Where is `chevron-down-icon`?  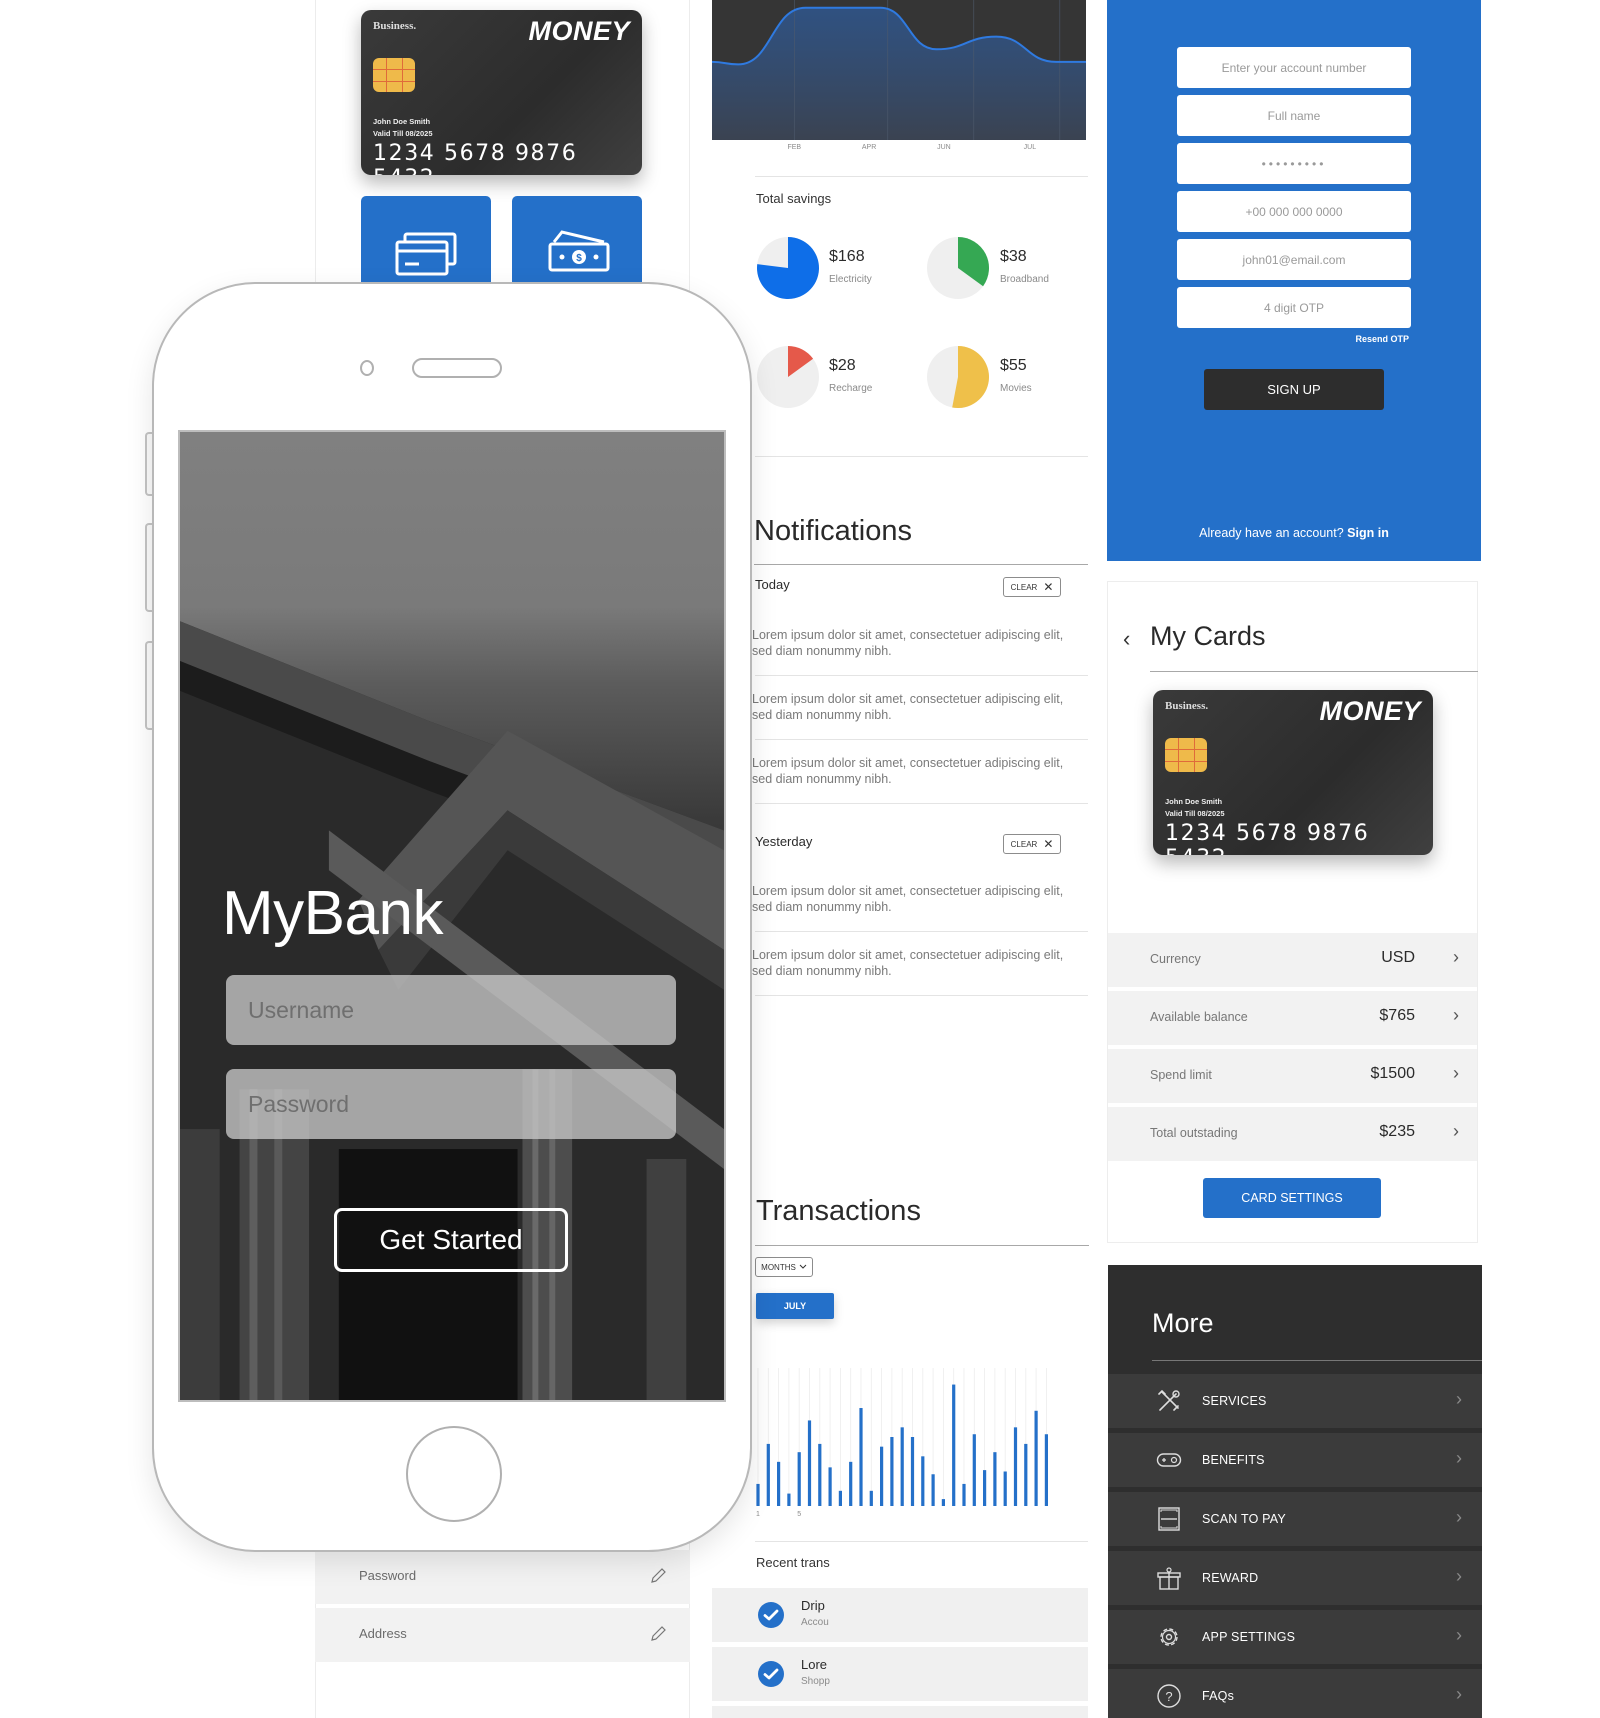 chevron-down-icon is located at coordinates (803, 1266).